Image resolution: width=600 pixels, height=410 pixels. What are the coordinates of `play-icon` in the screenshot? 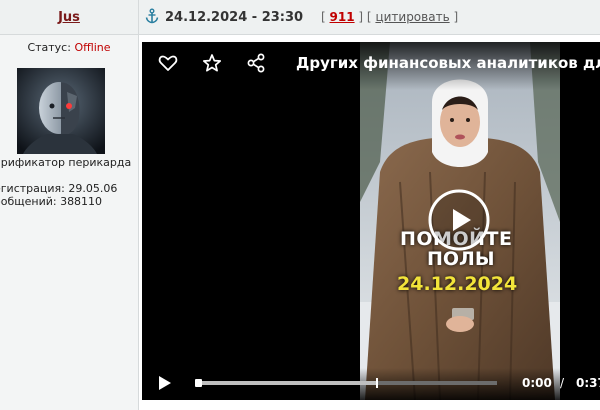 It's located at (165, 383).